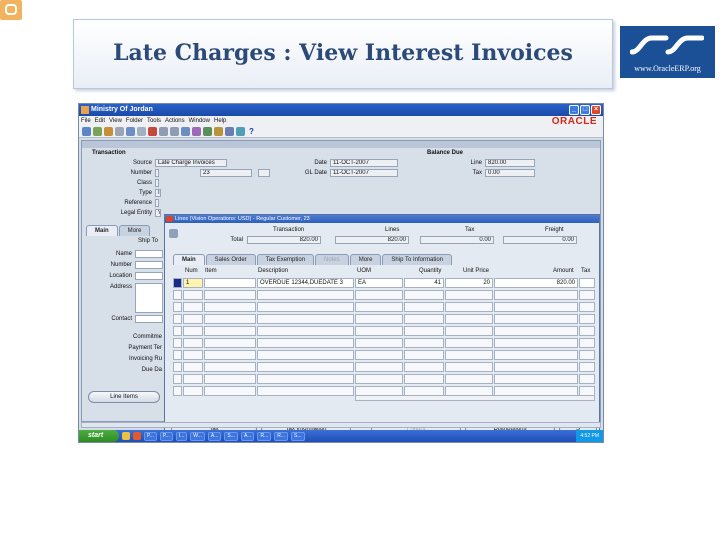  Describe the element at coordinates (157, 173) in the screenshot. I see `number-prefix-field` at that location.